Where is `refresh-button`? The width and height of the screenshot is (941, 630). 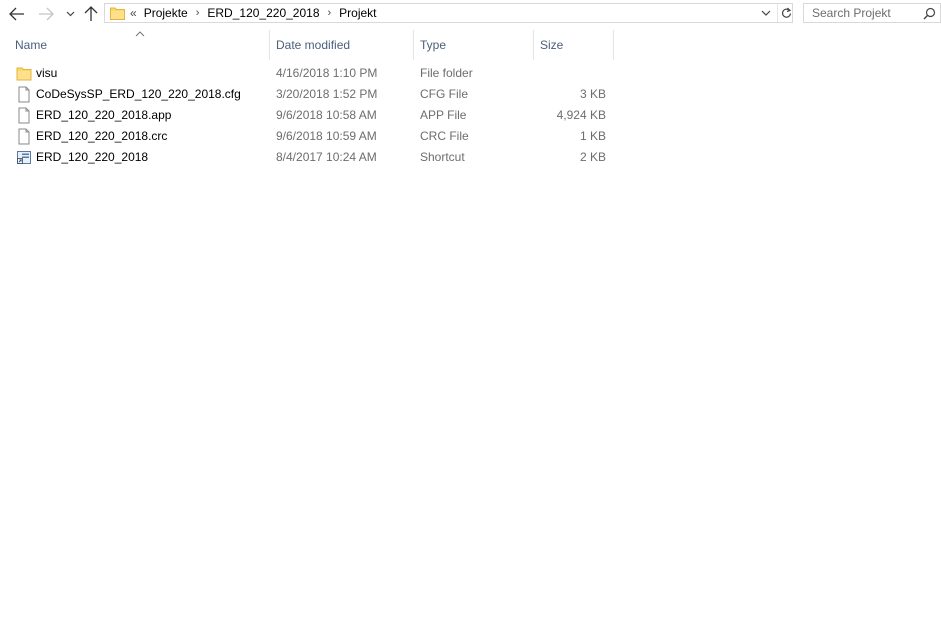
refresh-button is located at coordinates (785, 13).